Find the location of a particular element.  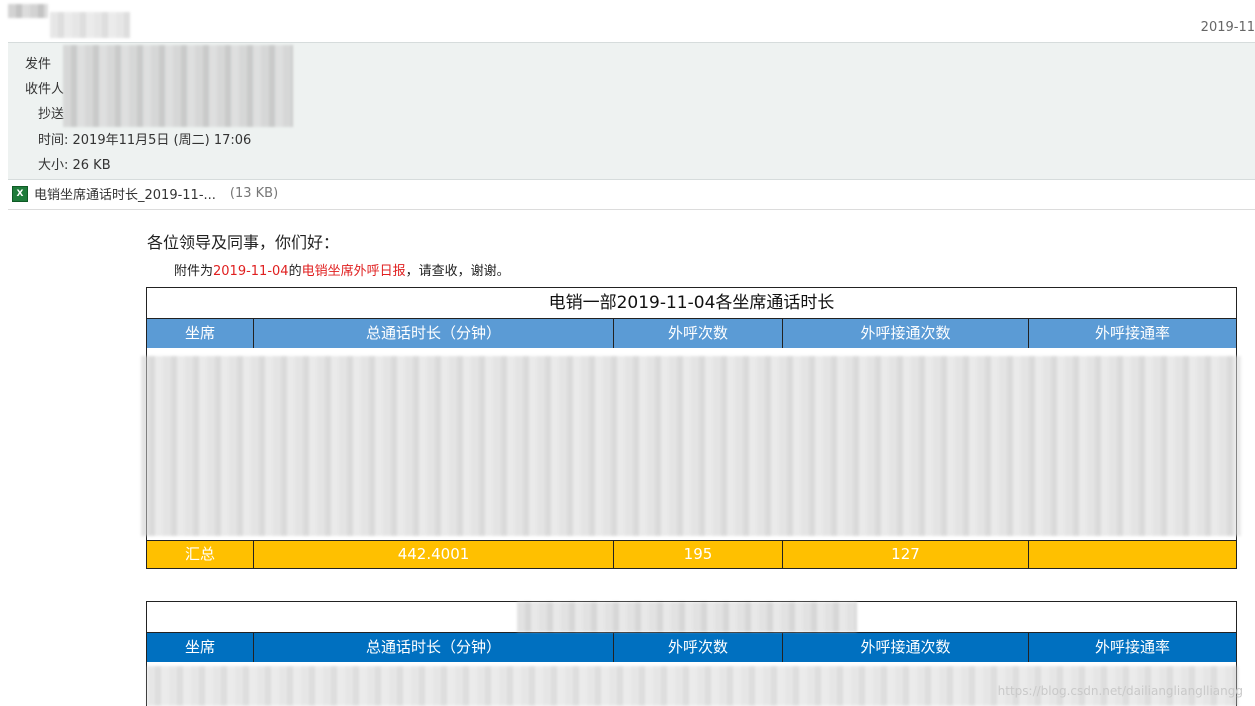

table-title: 电销一部2019-11-04各坐席通话时长 is located at coordinates (691, 303).